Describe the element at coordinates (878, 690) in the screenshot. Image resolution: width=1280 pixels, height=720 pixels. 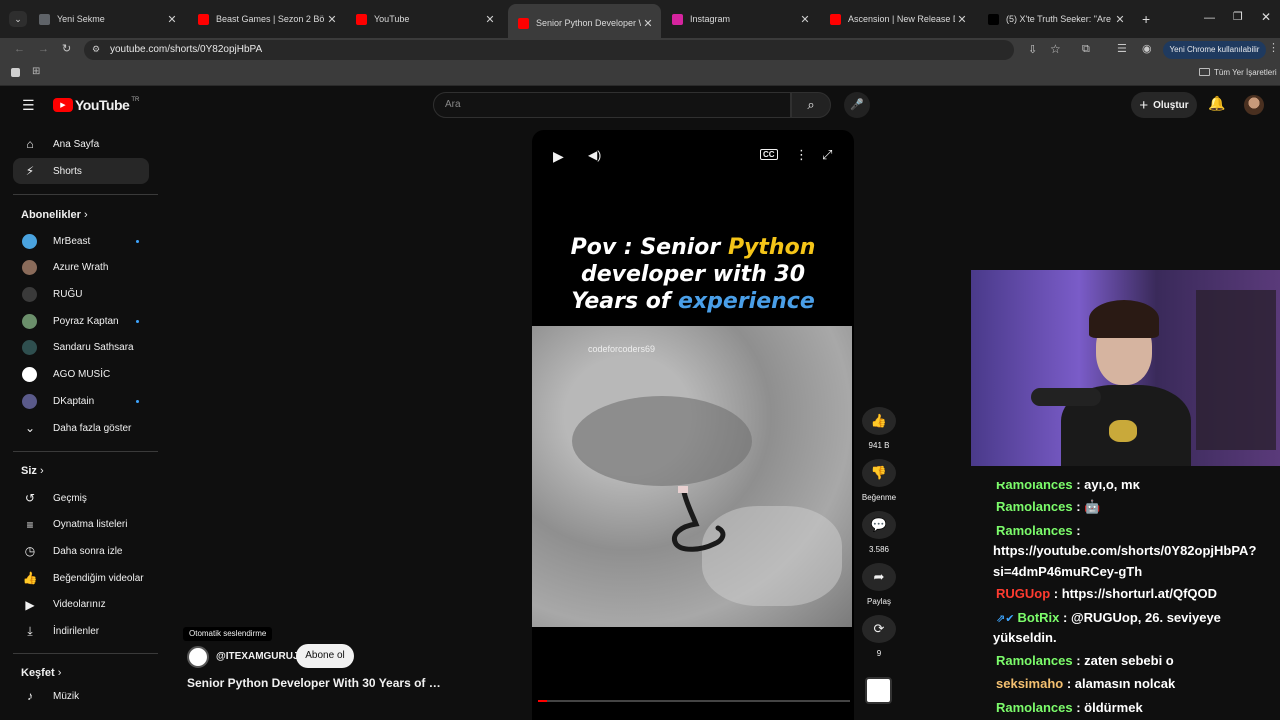
I see `sound-thumbnail` at that location.